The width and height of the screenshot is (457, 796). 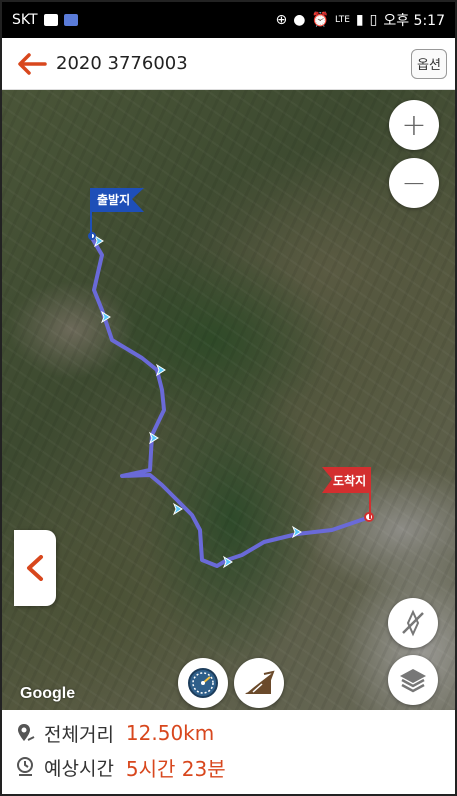 What do you see at coordinates (79, 768) in the screenshot?
I see `time-label: 예상시간` at bounding box center [79, 768].